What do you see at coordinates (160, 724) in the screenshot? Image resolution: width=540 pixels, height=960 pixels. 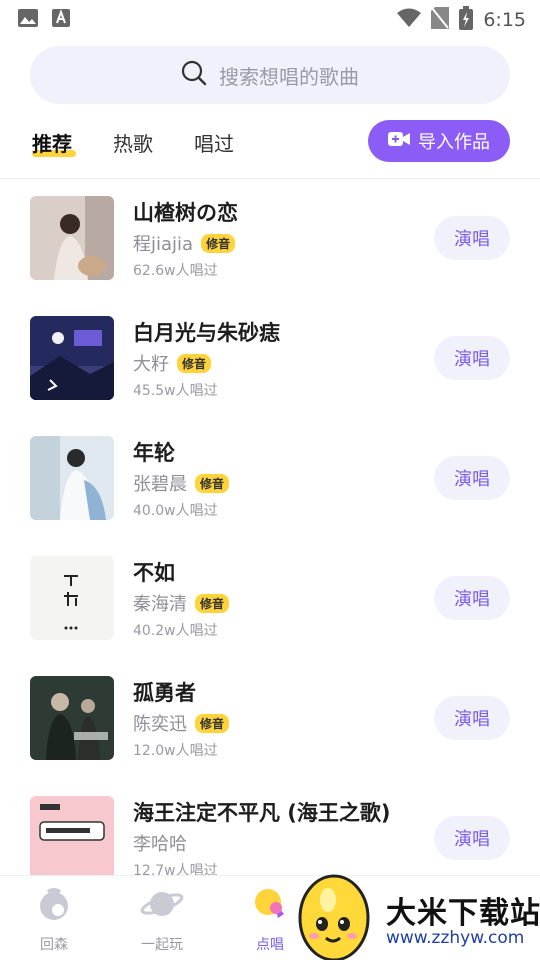 I see `artist-name: 陈奕迅` at bounding box center [160, 724].